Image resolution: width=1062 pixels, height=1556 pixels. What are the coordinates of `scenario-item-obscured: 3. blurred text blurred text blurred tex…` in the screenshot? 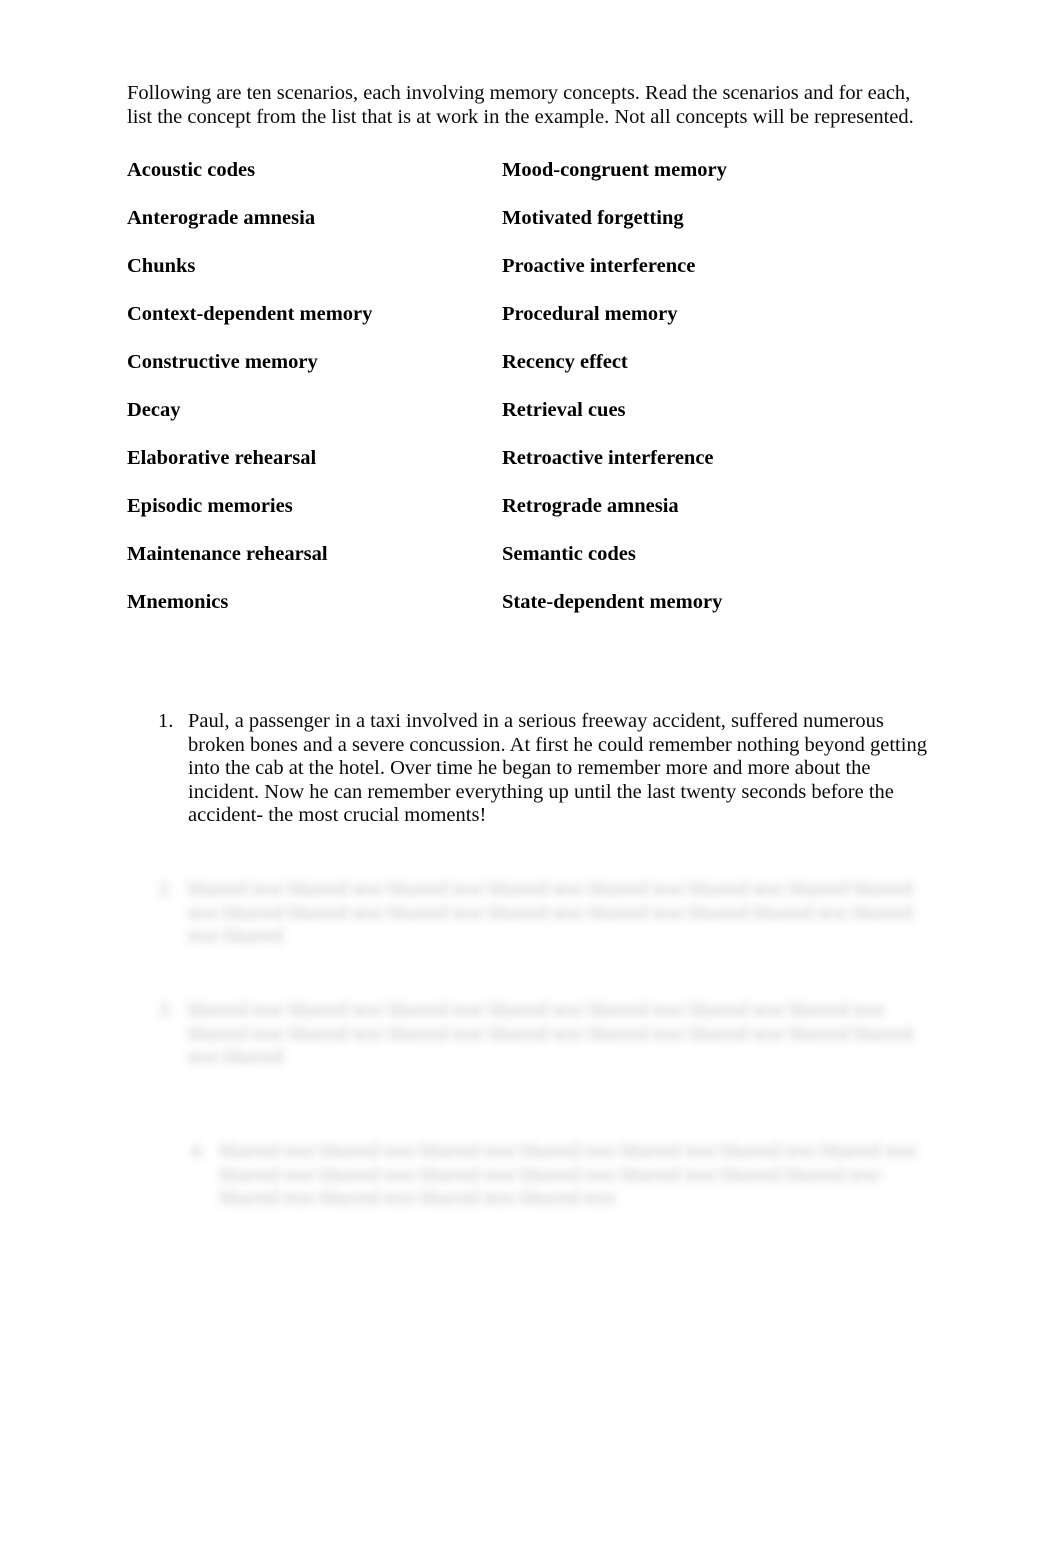 It's located at (553, 1034).